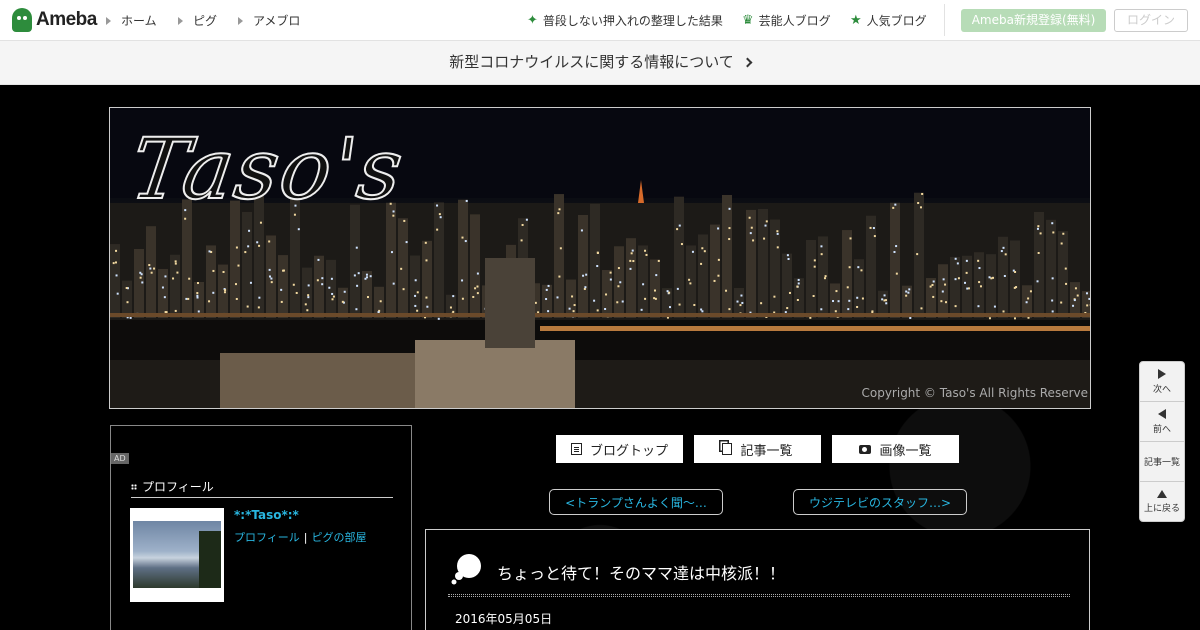 This screenshot has width=1200, height=630. What do you see at coordinates (1162, 422) in the screenshot?
I see `float-prev-button: 前へ` at bounding box center [1162, 422].